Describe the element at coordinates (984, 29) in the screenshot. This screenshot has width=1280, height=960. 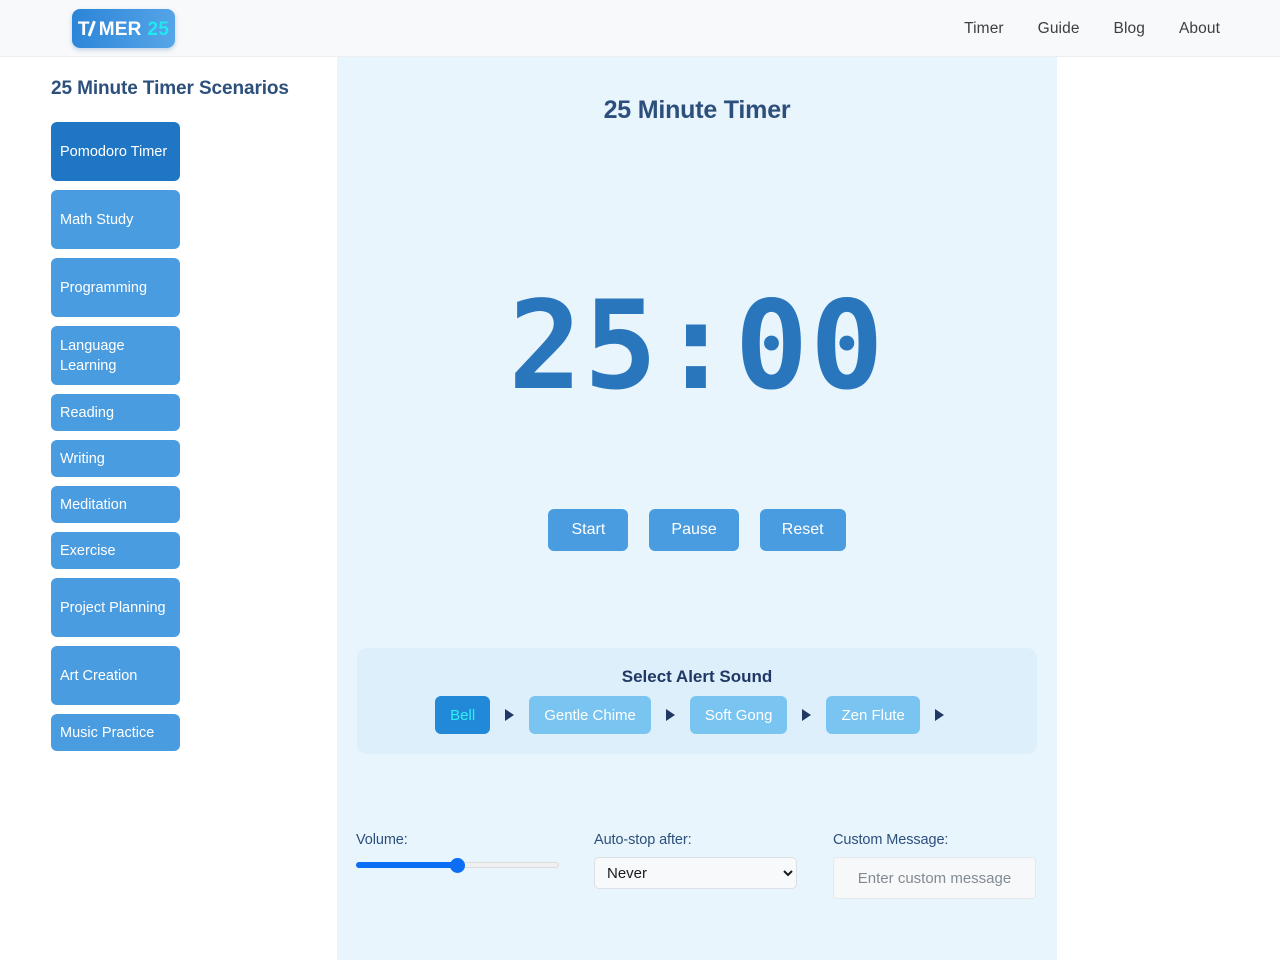
I see `nav-item-timer: Timer` at that location.